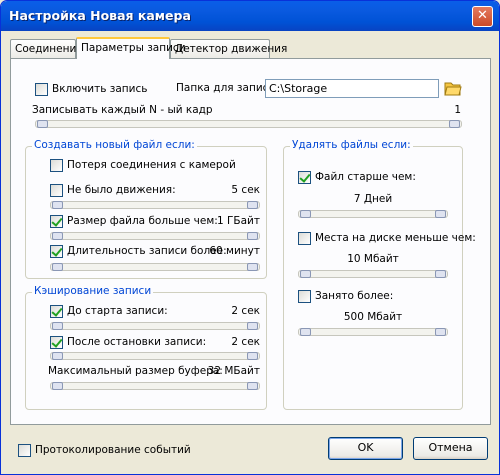 This screenshot has width=500, height=475. I want to click on folder-browse-icon, so click(453, 88).